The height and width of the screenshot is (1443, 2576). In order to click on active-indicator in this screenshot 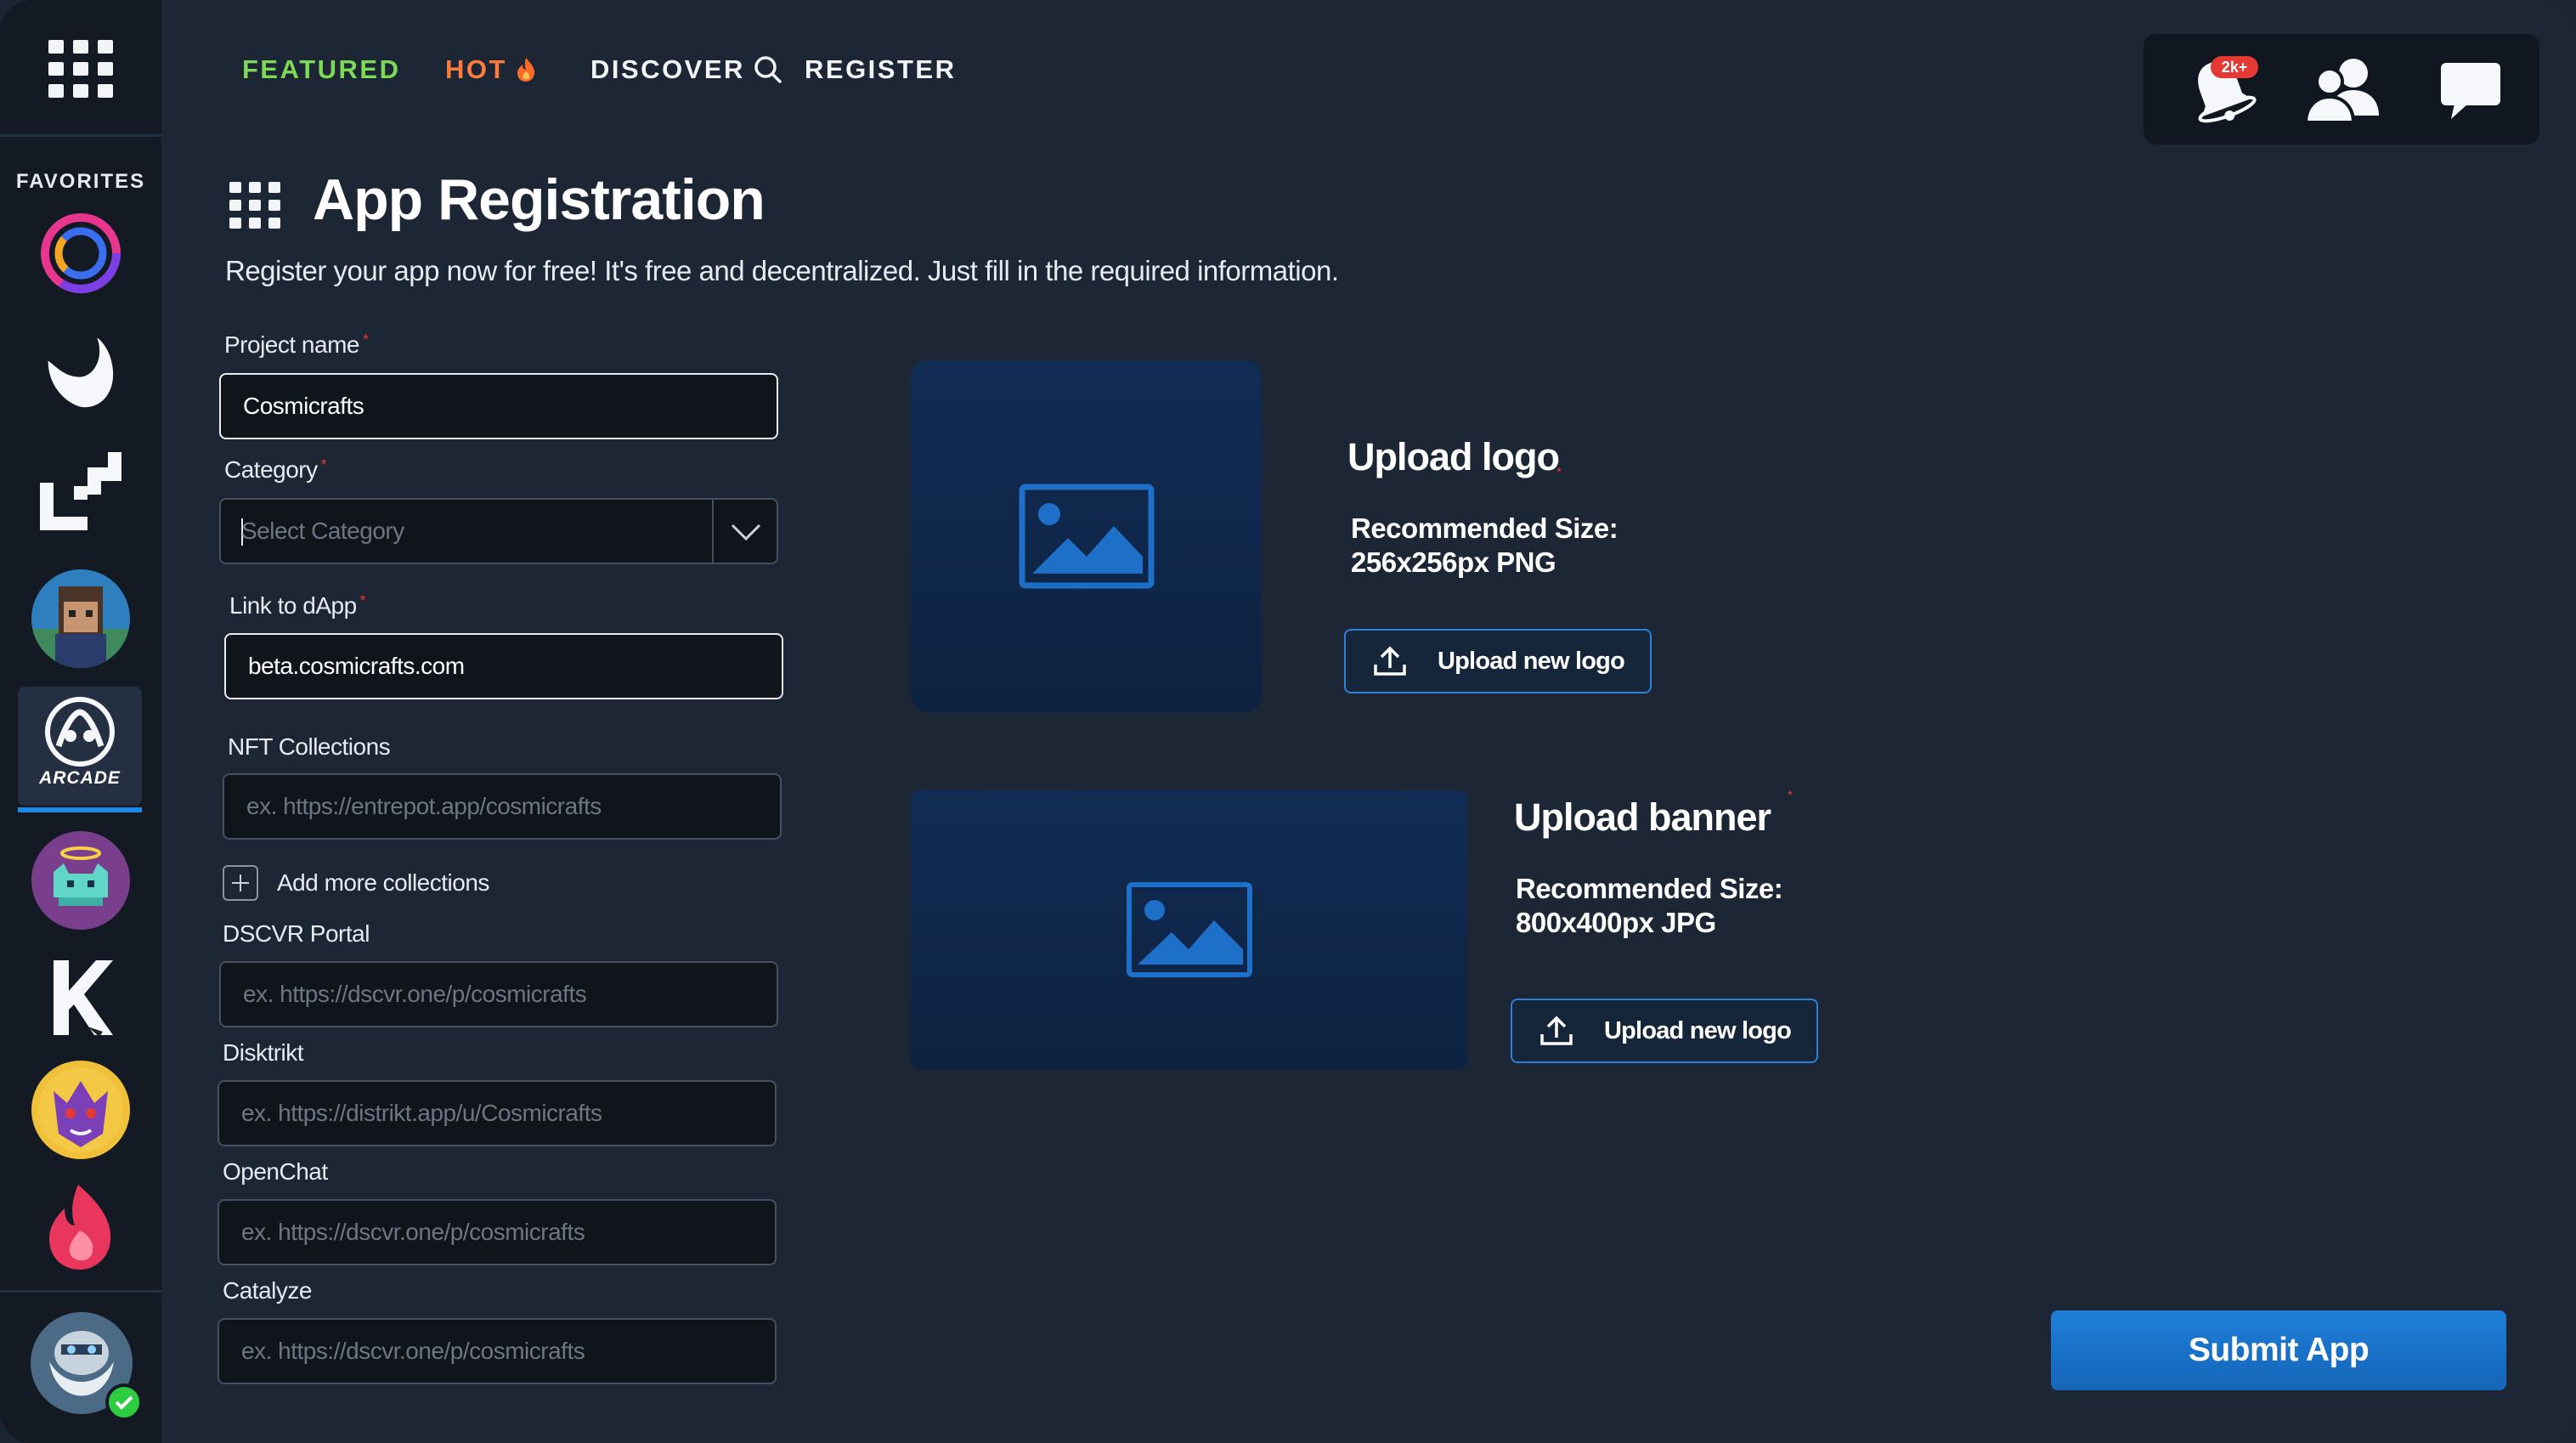, I will do `click(80, 809)`.